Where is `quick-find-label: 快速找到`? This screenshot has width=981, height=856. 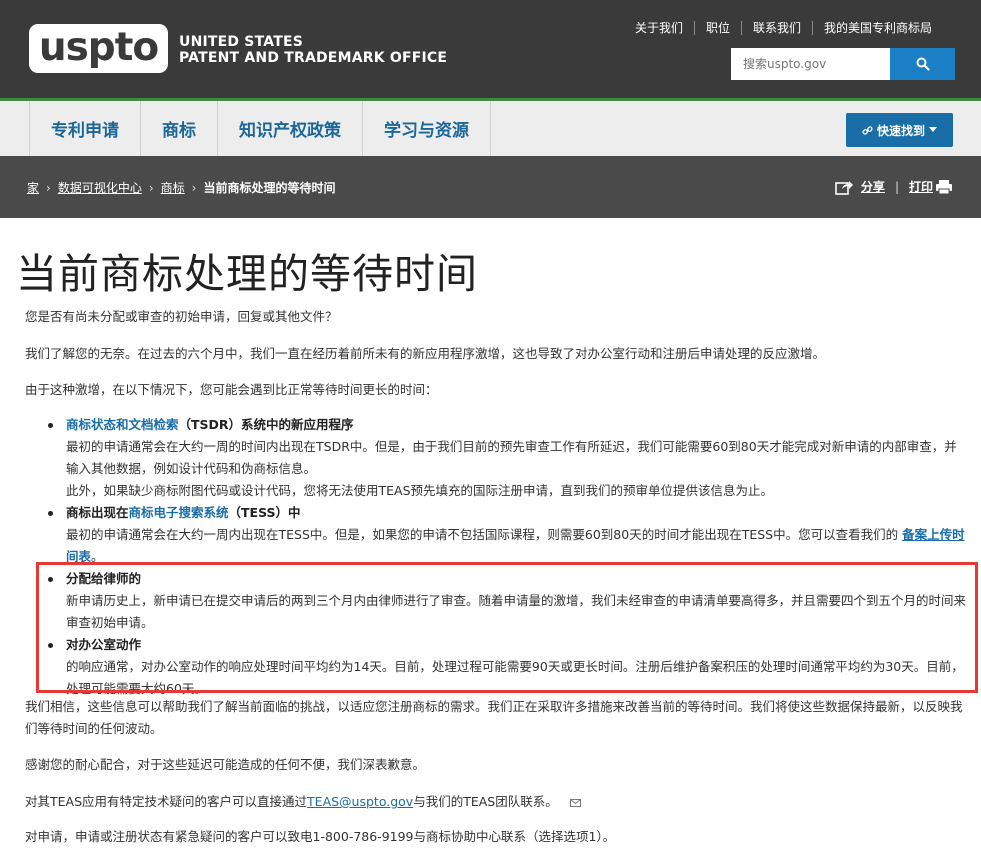 quick-find-label: 快速找到 is located at coordinates (900, 130).